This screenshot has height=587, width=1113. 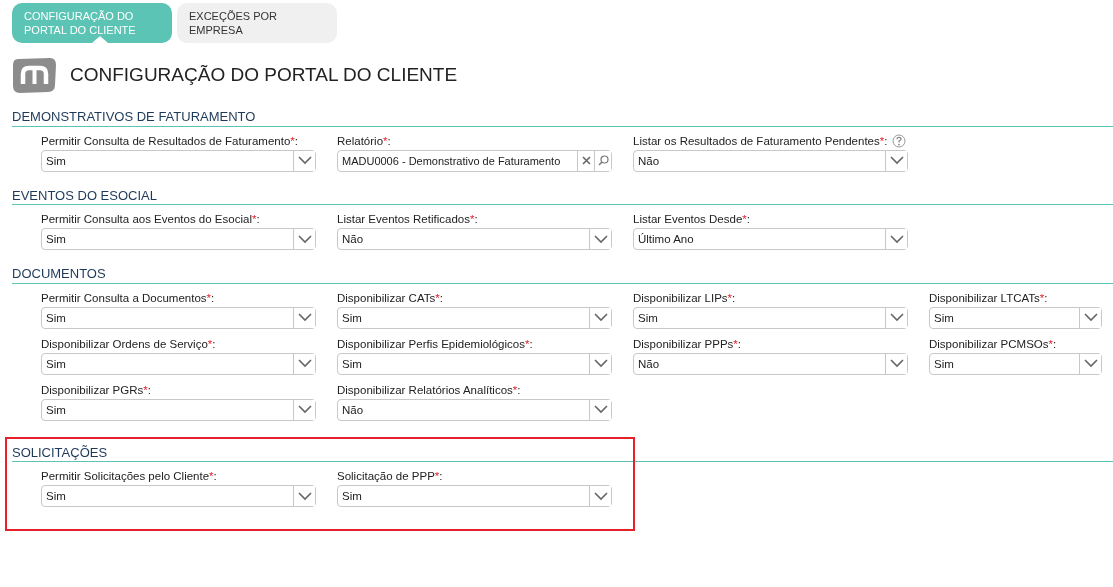 I want to click on section-title: SOLICITAÇÕES, so click(x=60, y=453).